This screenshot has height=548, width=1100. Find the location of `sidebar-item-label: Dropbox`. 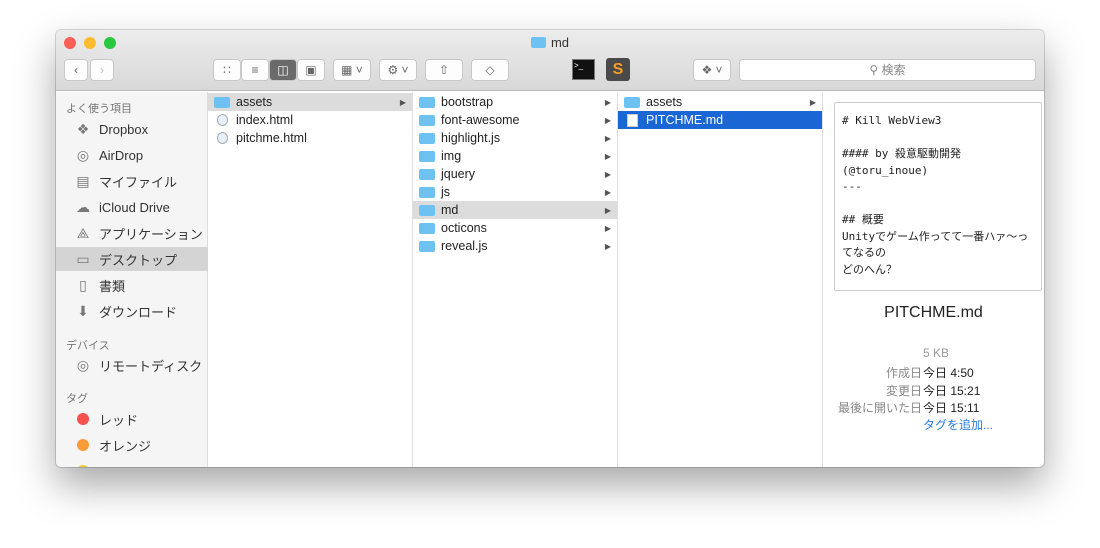

sidebar-item-label: Dropbox is located at coordinates (124, 129).